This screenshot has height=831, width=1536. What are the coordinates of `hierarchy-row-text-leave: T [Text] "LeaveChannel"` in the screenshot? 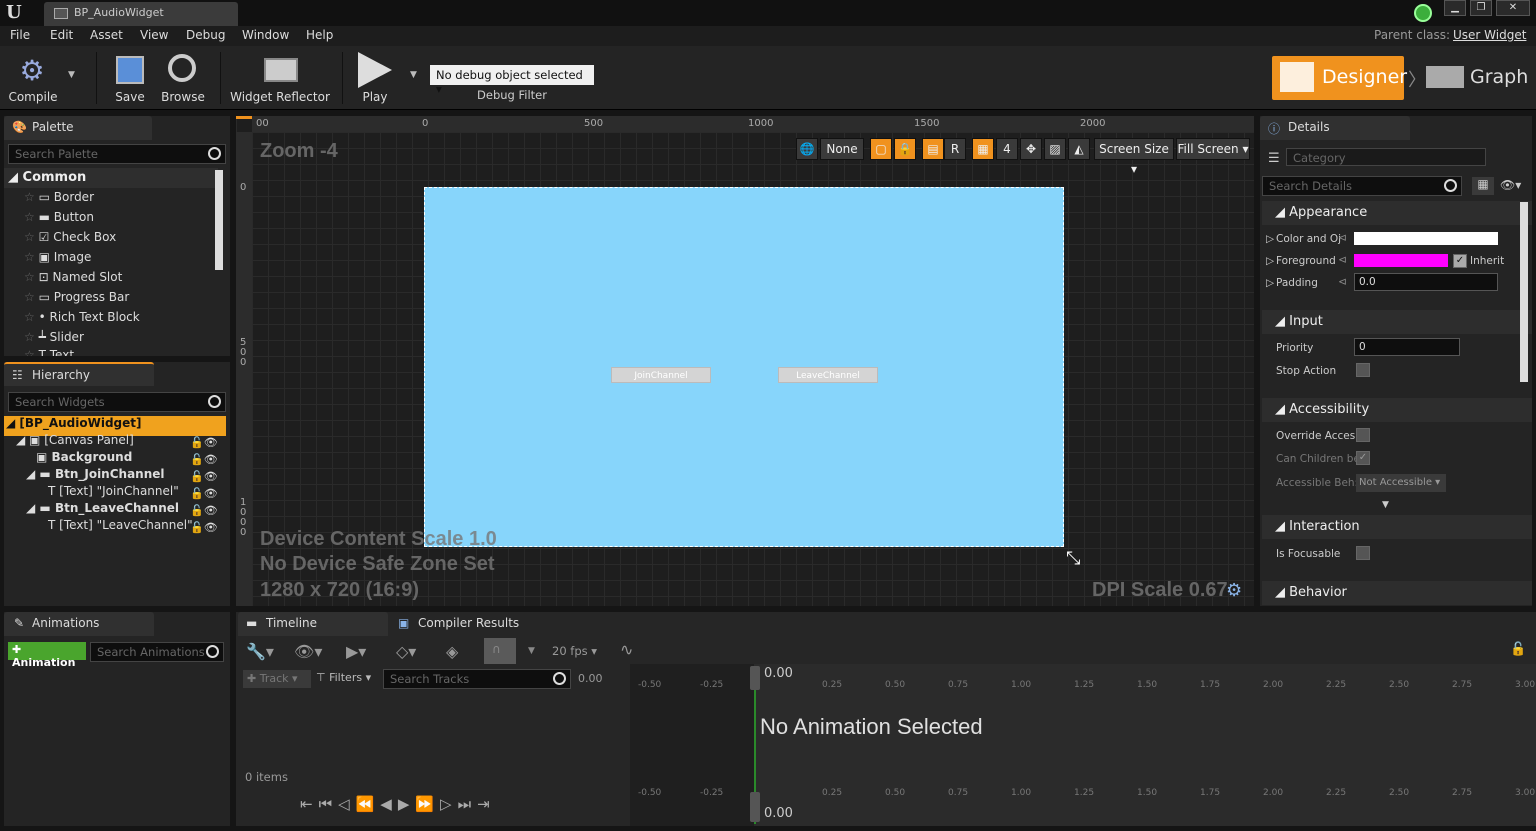 It's located at (120, 528).